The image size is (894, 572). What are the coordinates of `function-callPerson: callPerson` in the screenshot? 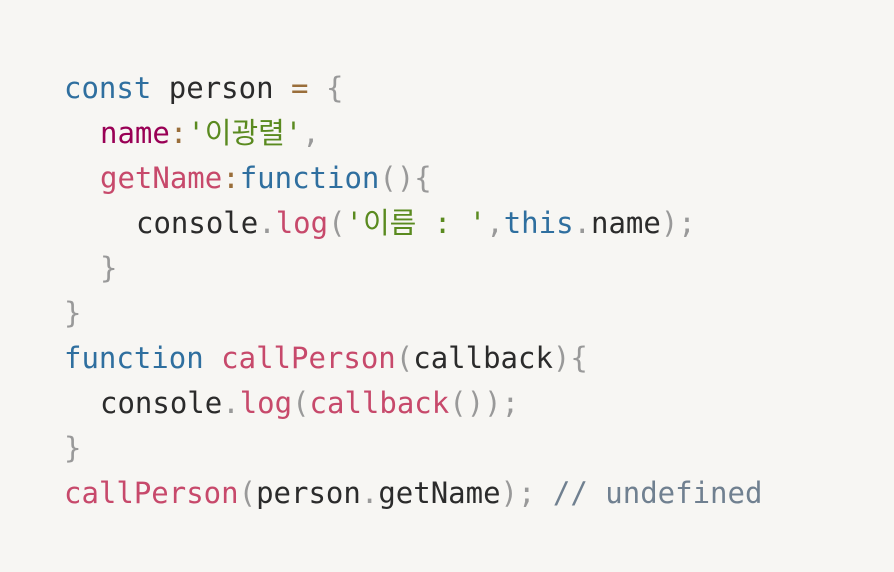 It's located at (308, 358).